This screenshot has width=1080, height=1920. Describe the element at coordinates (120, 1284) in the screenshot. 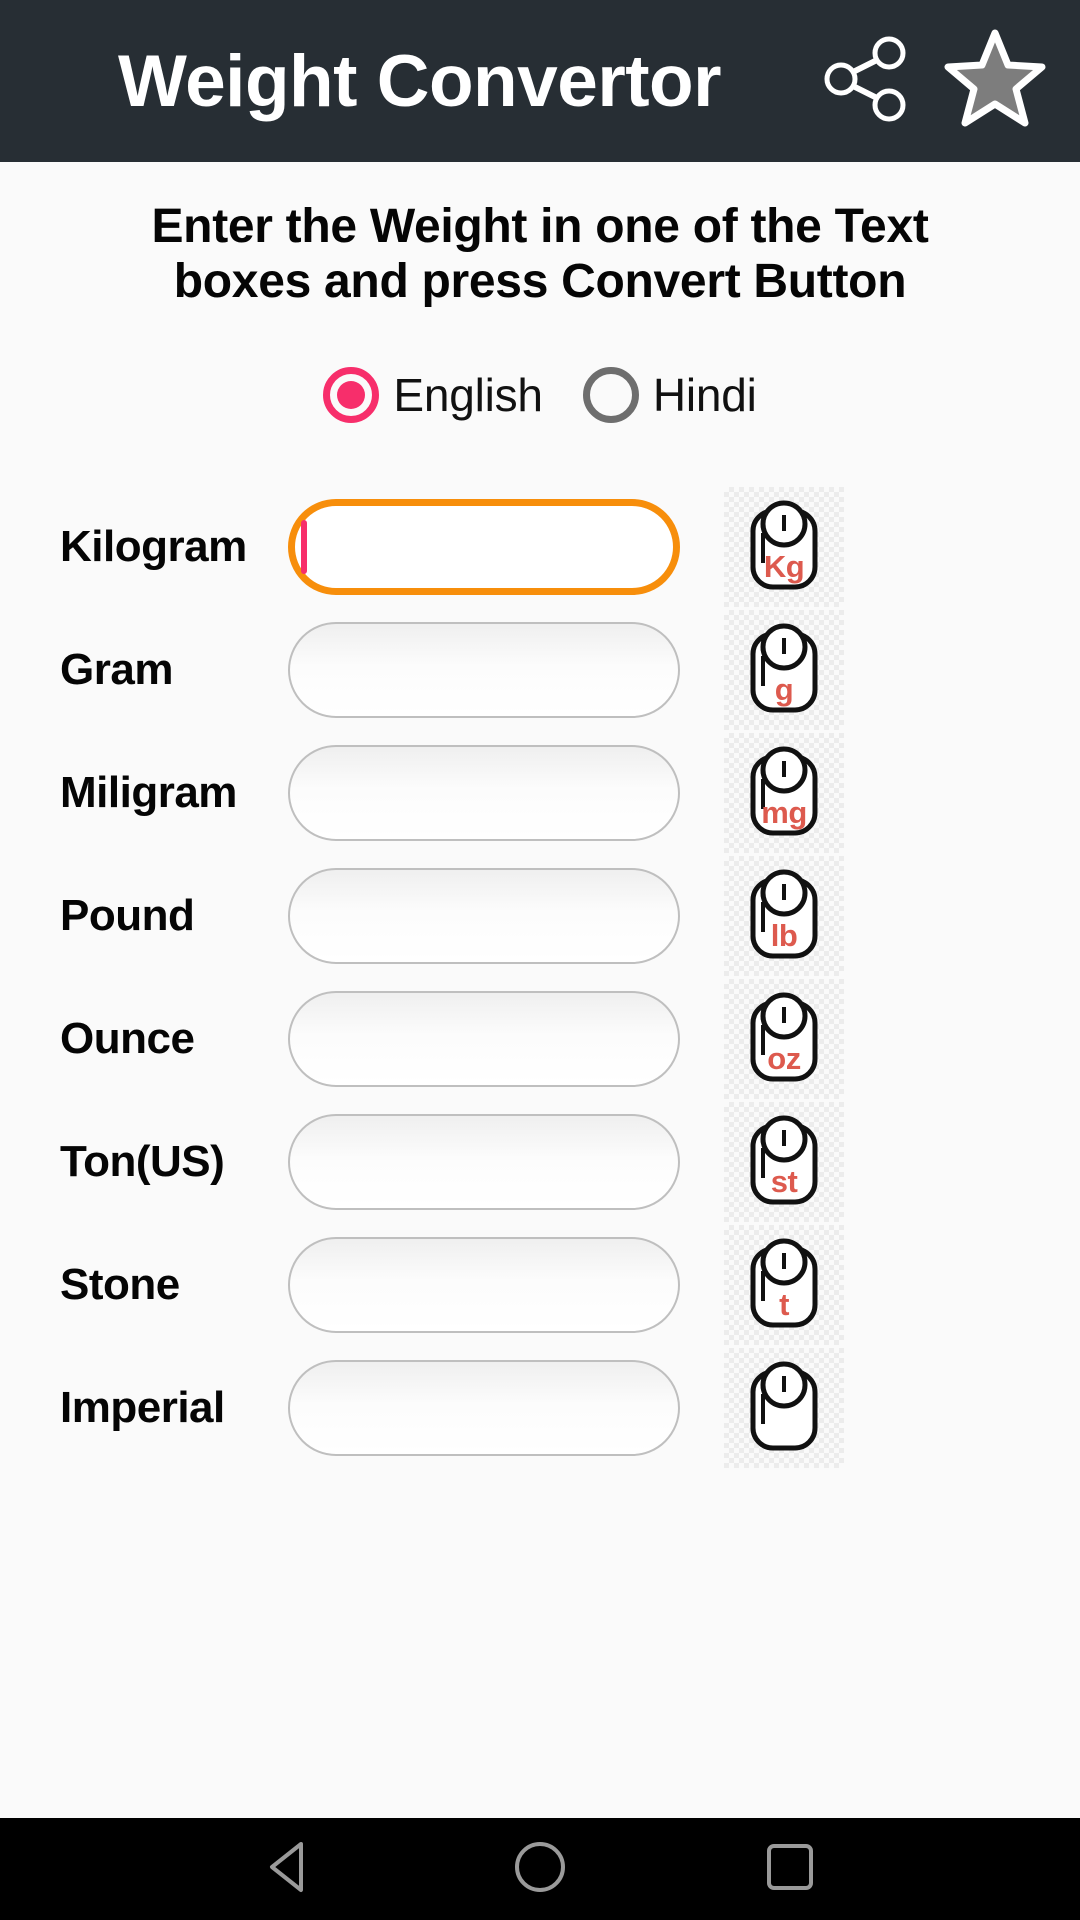

I see `unit-label-stone: Stone` at that location.